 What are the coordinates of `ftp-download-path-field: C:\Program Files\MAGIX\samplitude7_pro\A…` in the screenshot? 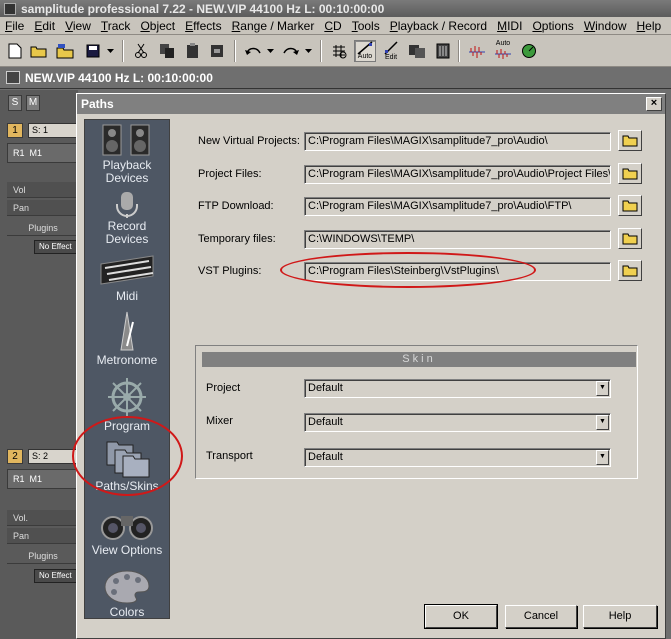 It's located at (457, 206).